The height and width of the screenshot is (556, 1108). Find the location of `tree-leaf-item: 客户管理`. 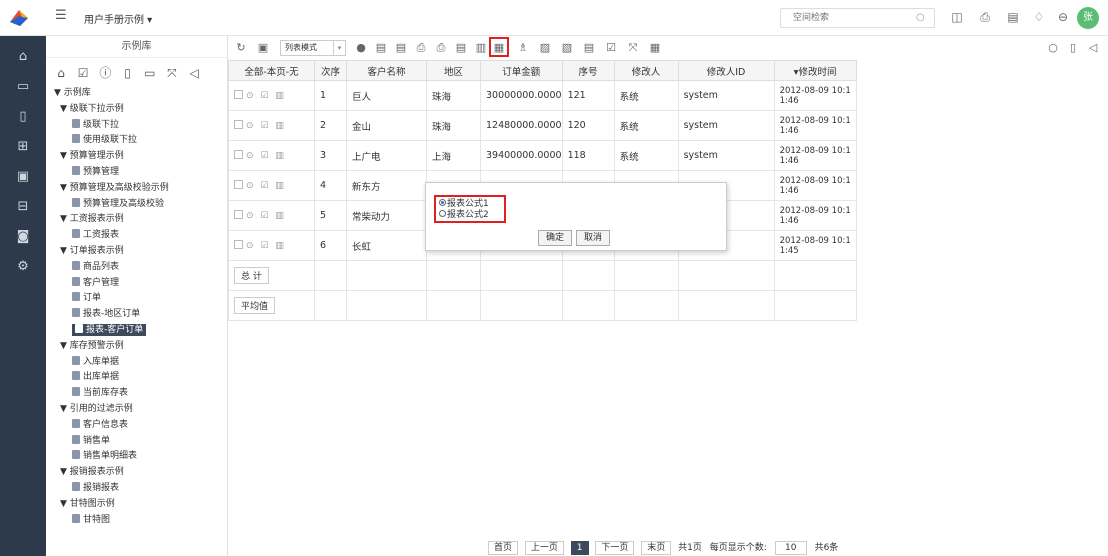

tree-leaf-item: 客户管理 is located at coordinates (138, 284).